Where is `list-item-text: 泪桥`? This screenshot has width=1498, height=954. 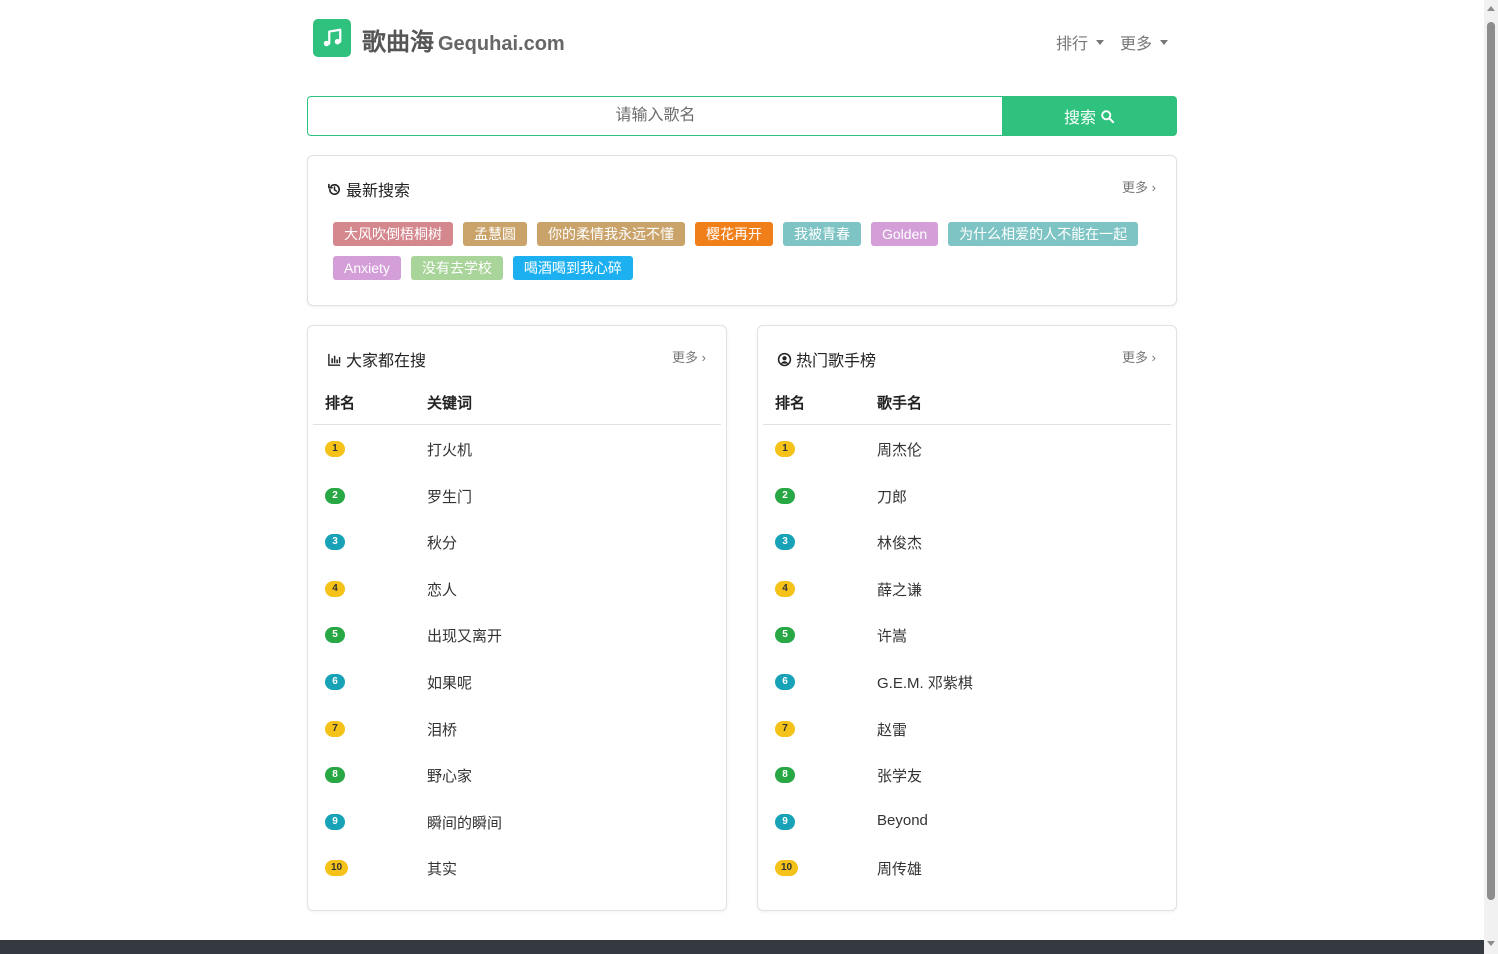
list-item-text: 泪桥 is located at coordinates (442, 730).